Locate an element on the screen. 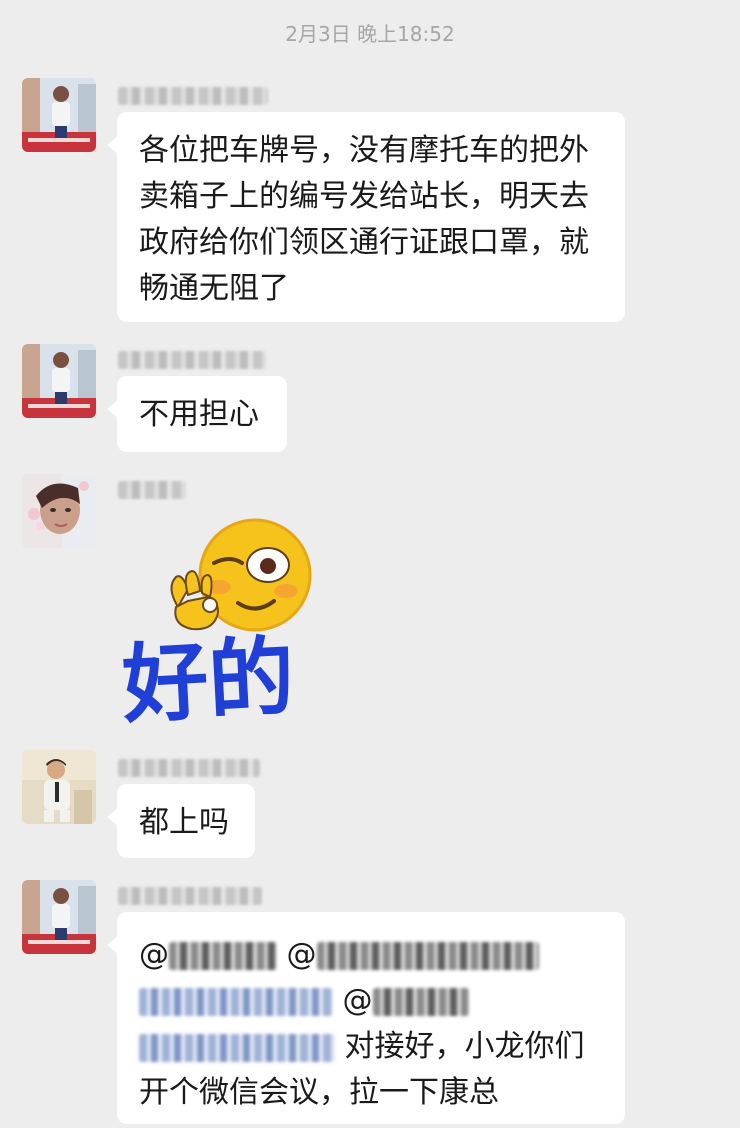 The width and height of the screenshot is (740, 1128). message-text: 畅通无阻了 is located at coordinates (214, 288).